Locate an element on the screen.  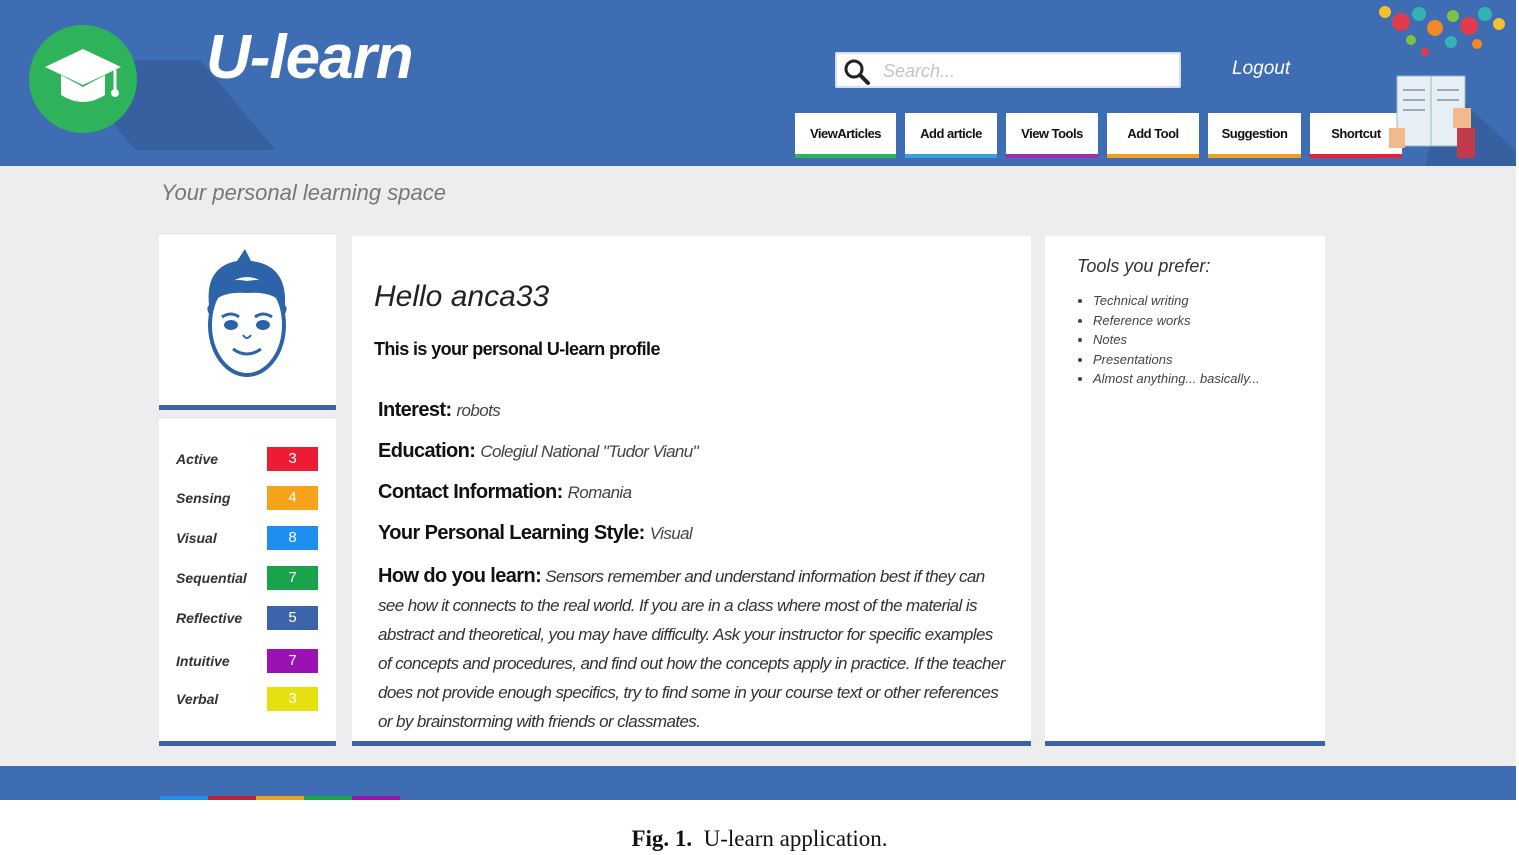
list-item: Presentations is located at coordinates (1176, 360).